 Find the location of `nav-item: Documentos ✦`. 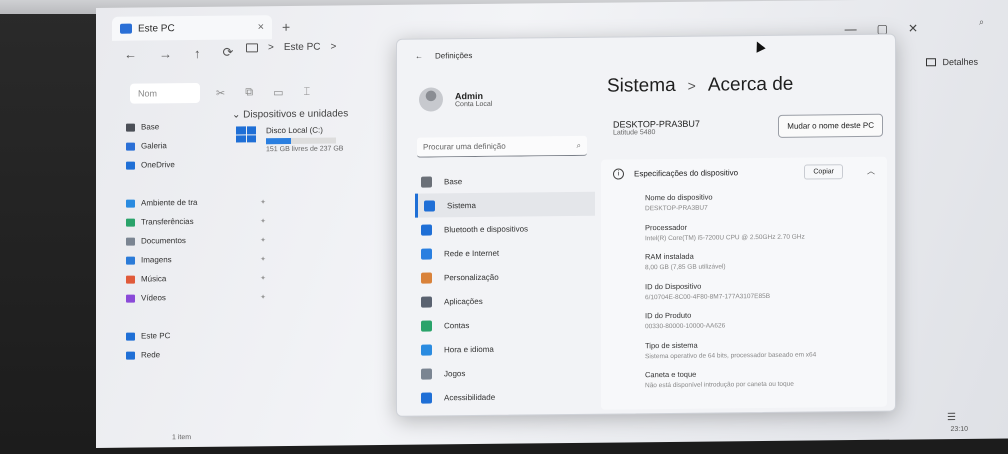

nav-item: Documentos ✦ is located at coordinates (201, 240).